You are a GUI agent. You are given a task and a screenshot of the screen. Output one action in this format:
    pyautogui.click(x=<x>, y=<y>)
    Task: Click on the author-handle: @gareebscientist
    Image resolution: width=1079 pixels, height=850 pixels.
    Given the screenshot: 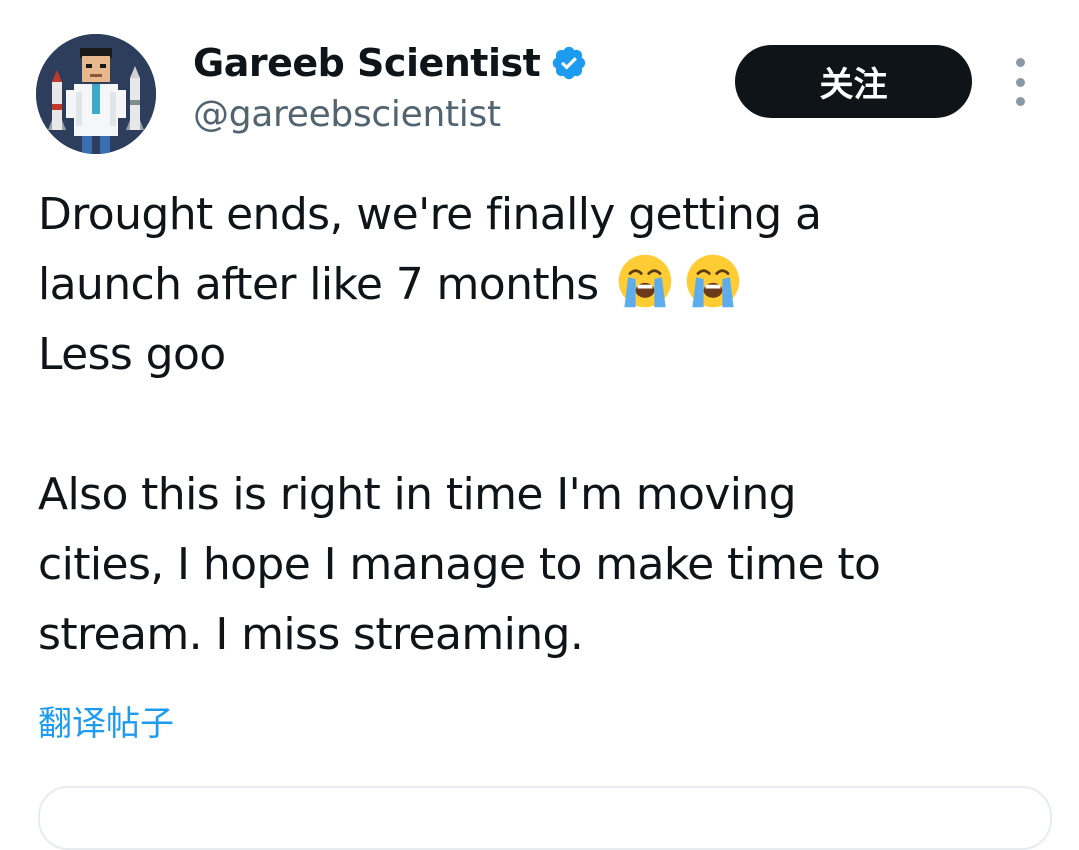 What is the action you would take?
    pyautogui.click(x=347, y=114)
    